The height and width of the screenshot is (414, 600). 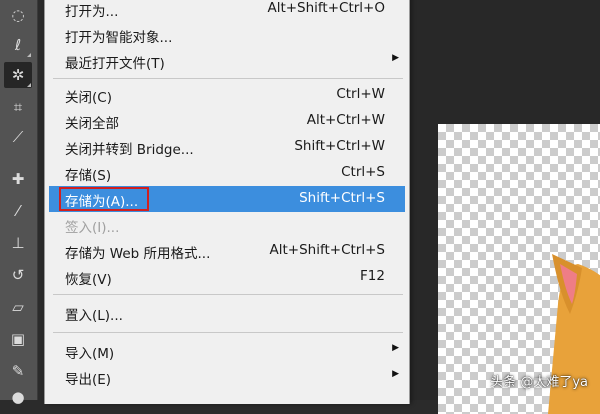 What do you see at coordinates (342, 198) in the screenshot?
I see `menu-item-shortcut: Shift+Ctrl+S` at bounding box center [342, 198].